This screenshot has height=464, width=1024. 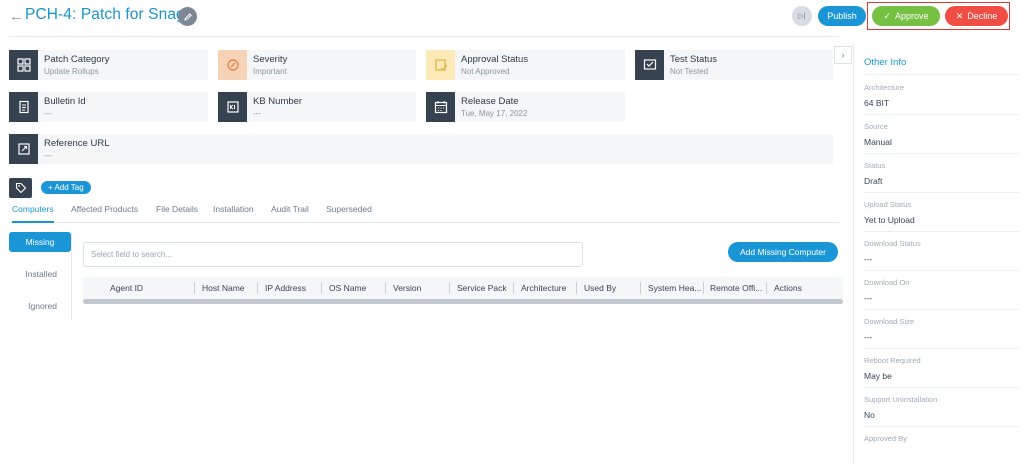 What do you see at coordinates (875, 165) in the screenshot?
I see `field-label-status: Status` at bounding box center [875, 165].